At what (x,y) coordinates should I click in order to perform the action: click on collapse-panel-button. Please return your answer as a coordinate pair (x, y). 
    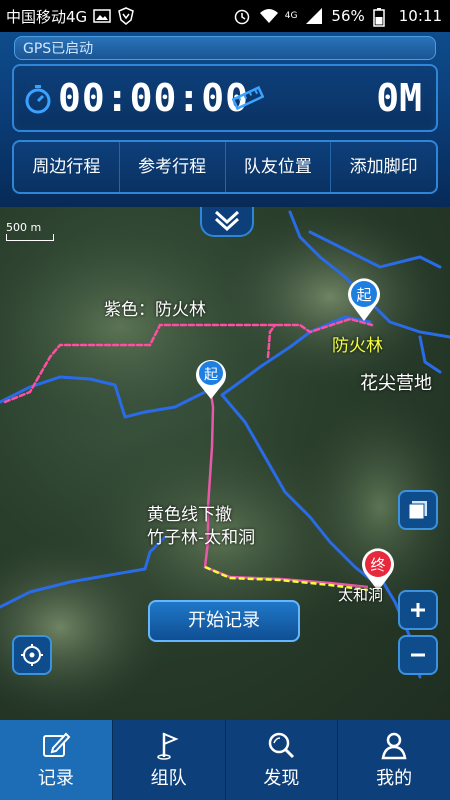
    Looking at the image, I should click on (227, 222).